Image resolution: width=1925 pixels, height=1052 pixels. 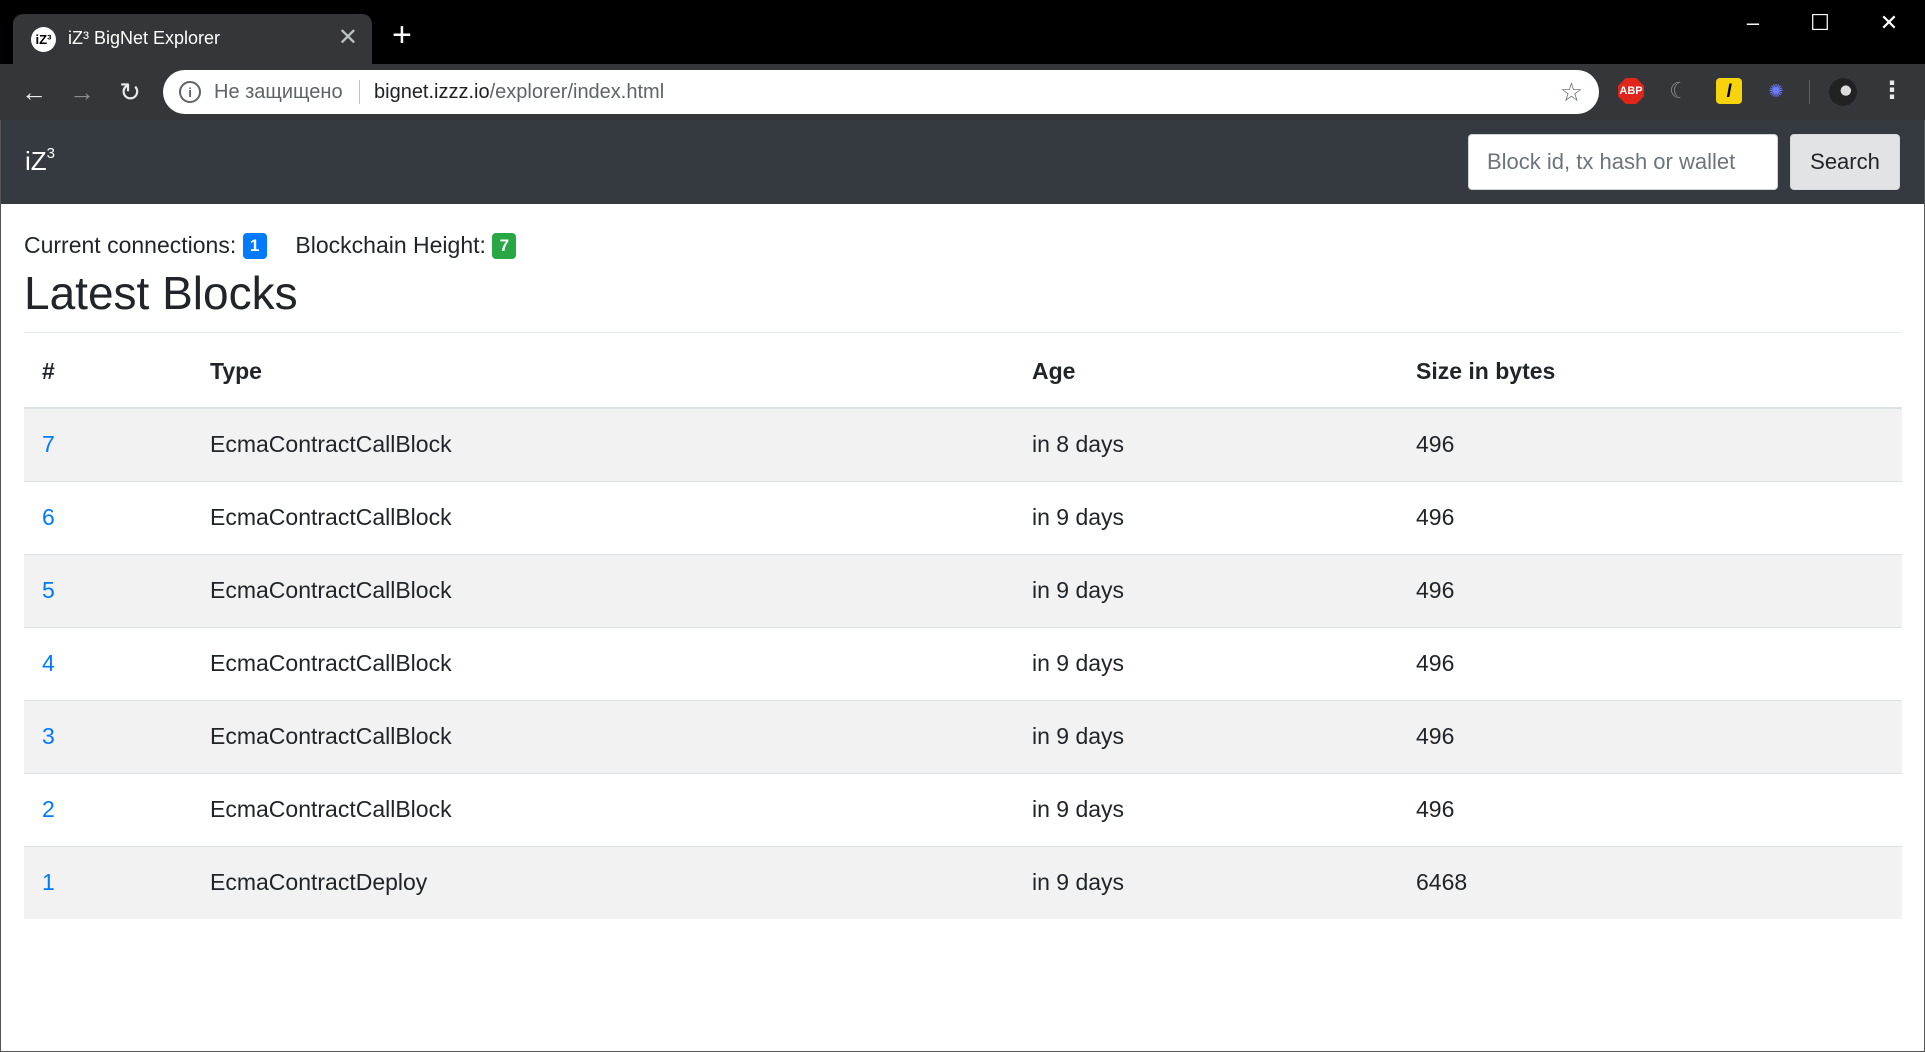 I want to click on search-button: Search, so click(x=1845, y=162).